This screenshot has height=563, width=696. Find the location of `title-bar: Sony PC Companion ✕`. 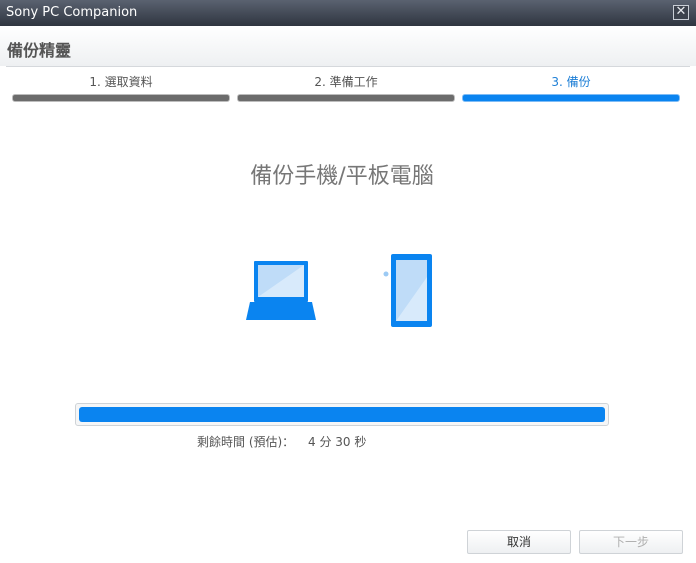

title-bar: Sony PC Companion ✕ is located at coordinates (348, 13).